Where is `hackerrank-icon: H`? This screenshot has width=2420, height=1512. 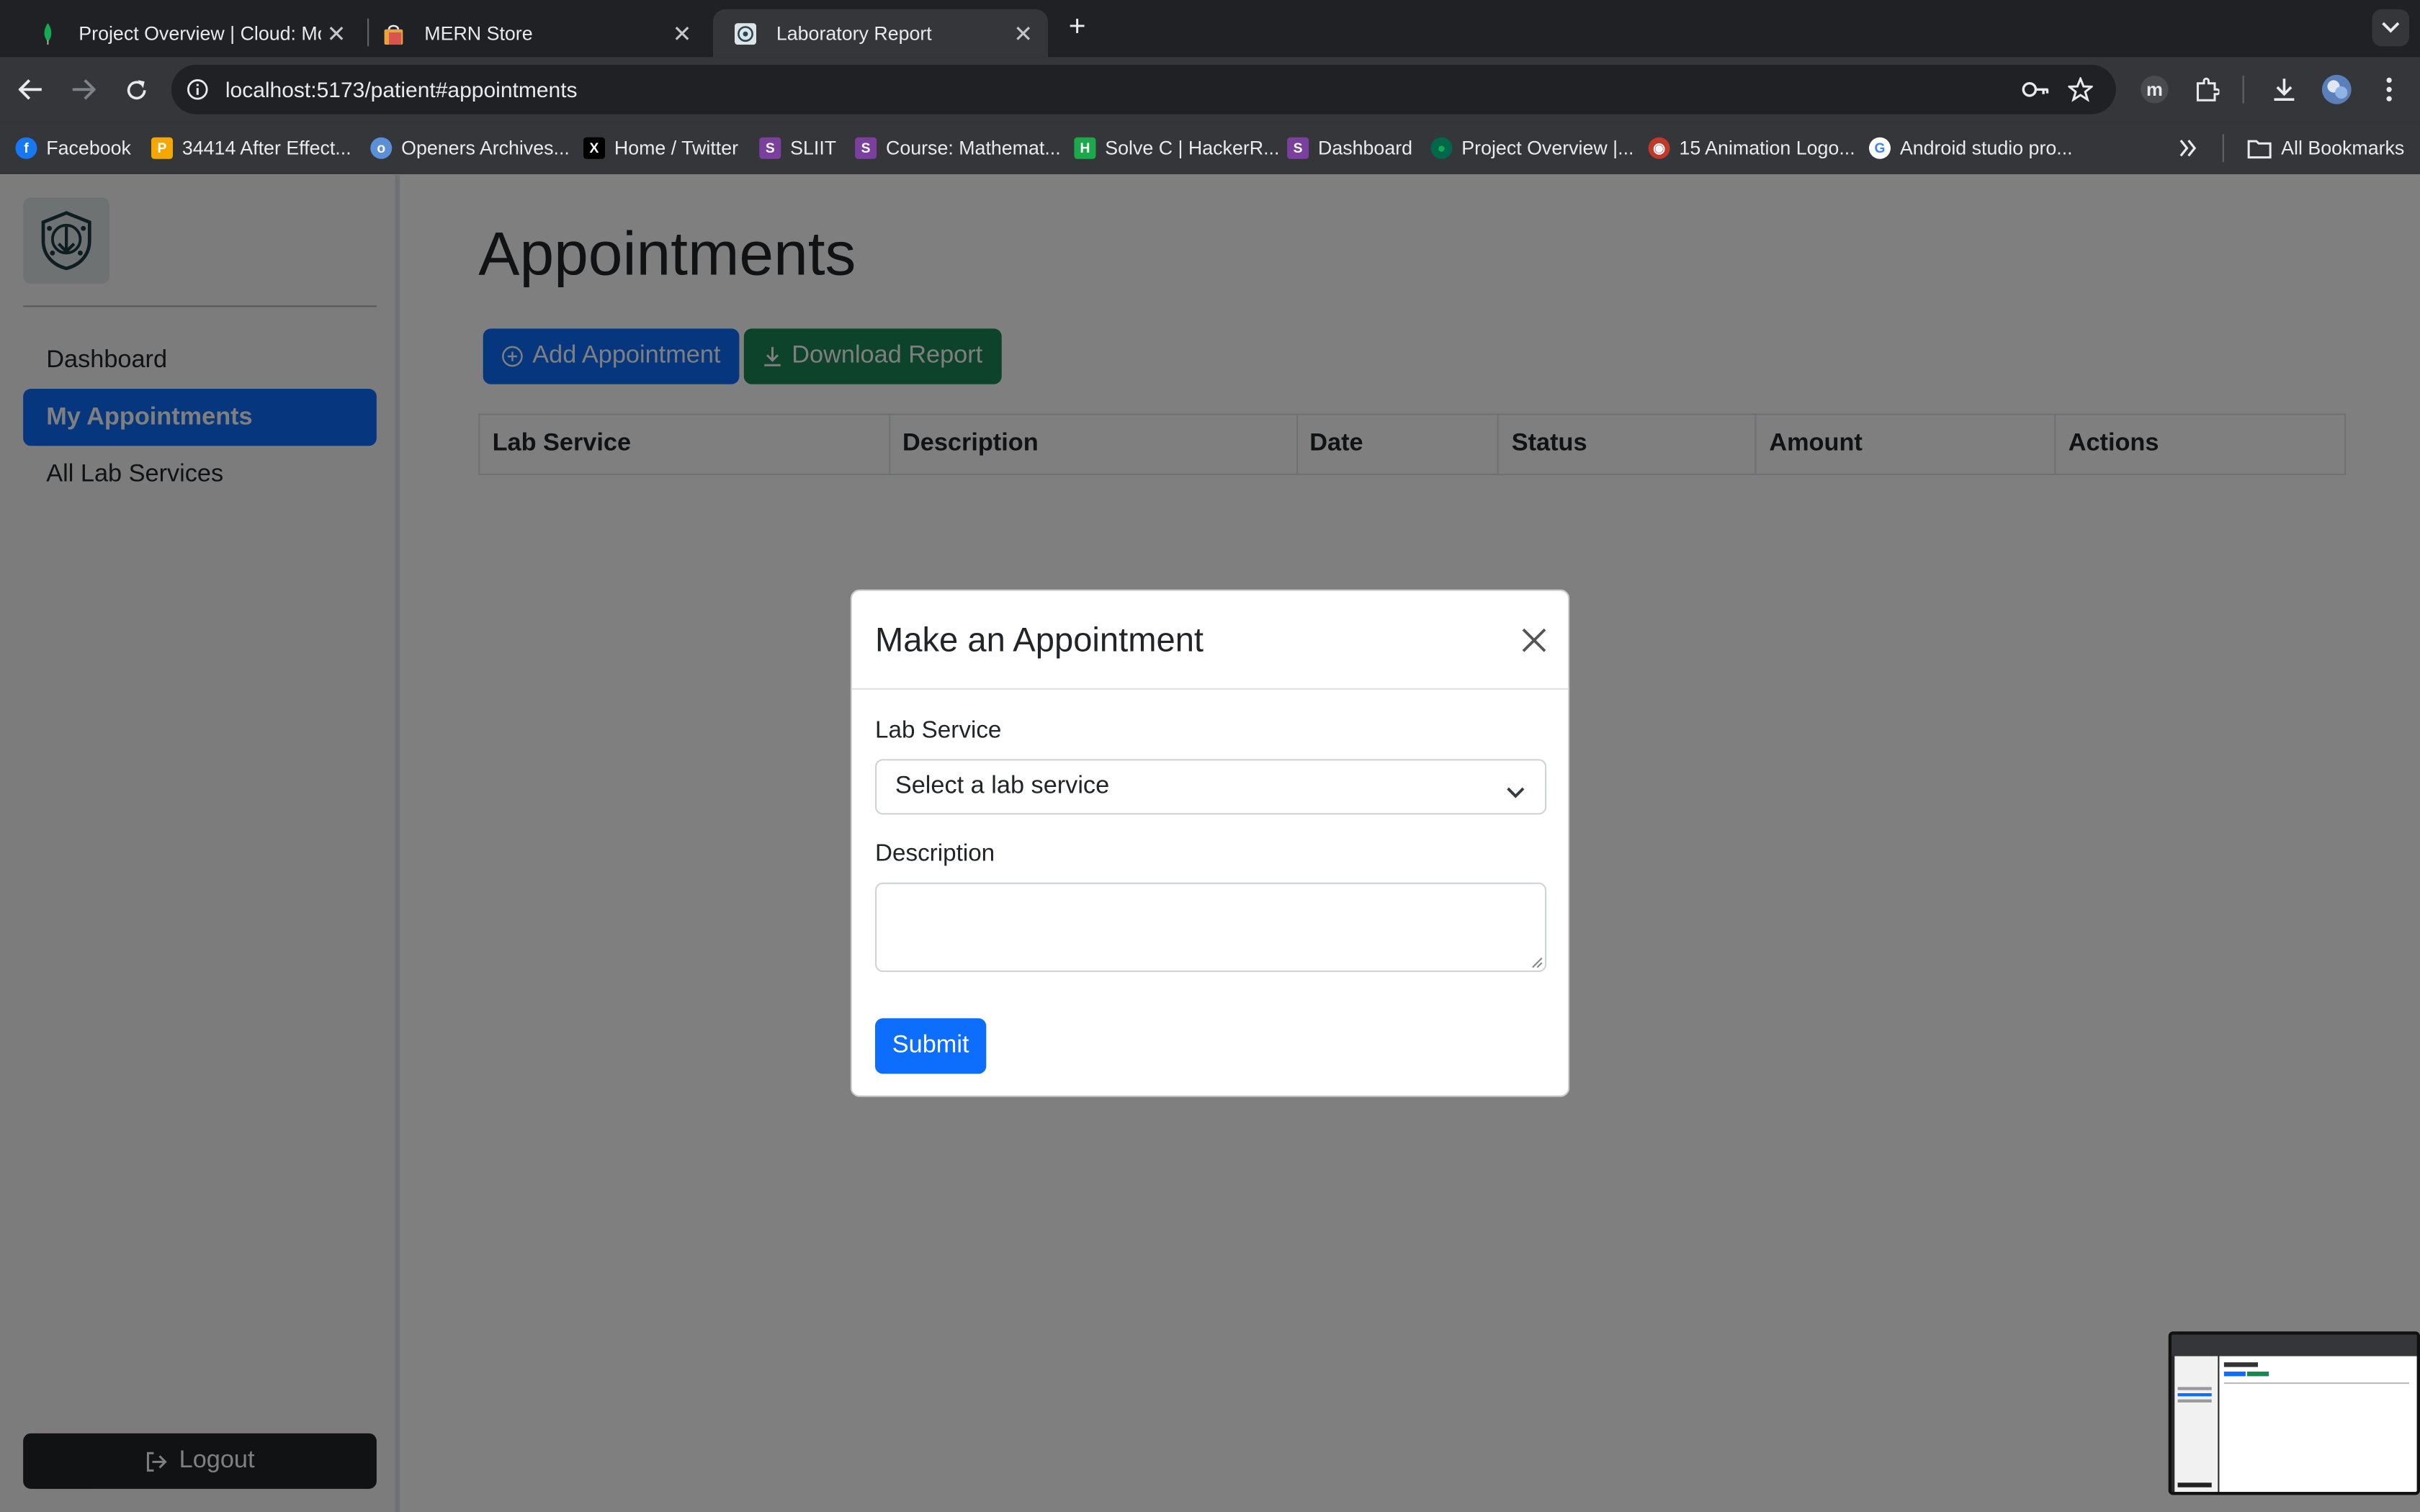
hackerrank-icon: H is located at coordinates (1085, 148).